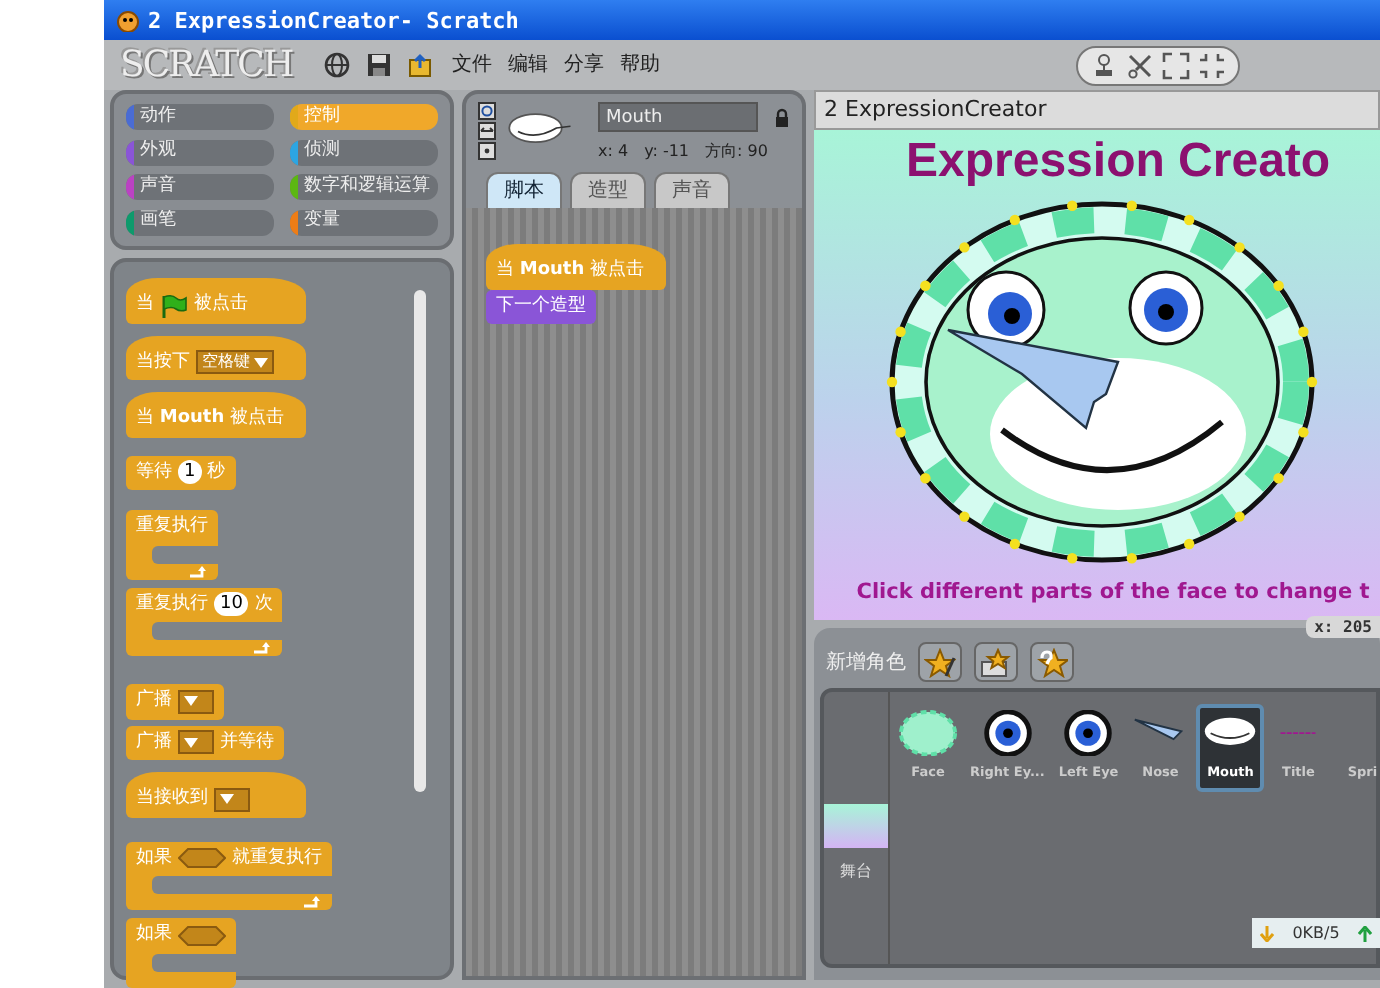  Describe the element at coordinates (584, 65) in the screenshot. I see `menu-item: 分享` at that location.